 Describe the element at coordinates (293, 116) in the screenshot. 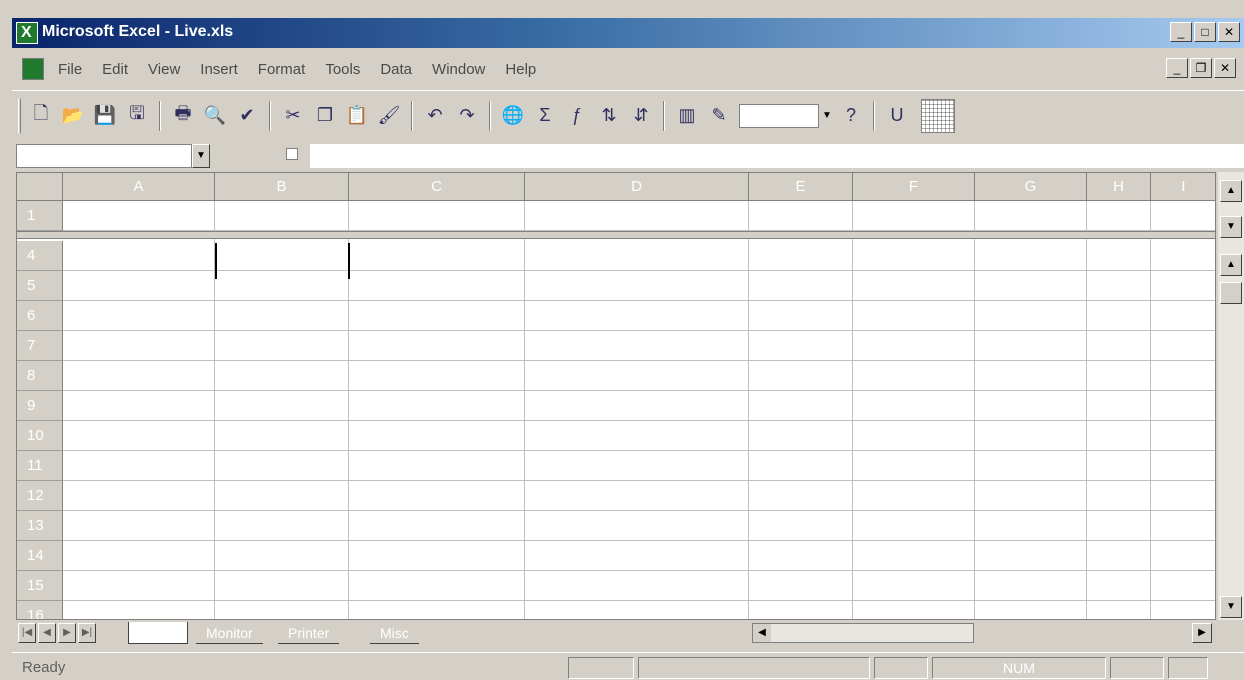

I see `cut-icon: ✂` at that location.